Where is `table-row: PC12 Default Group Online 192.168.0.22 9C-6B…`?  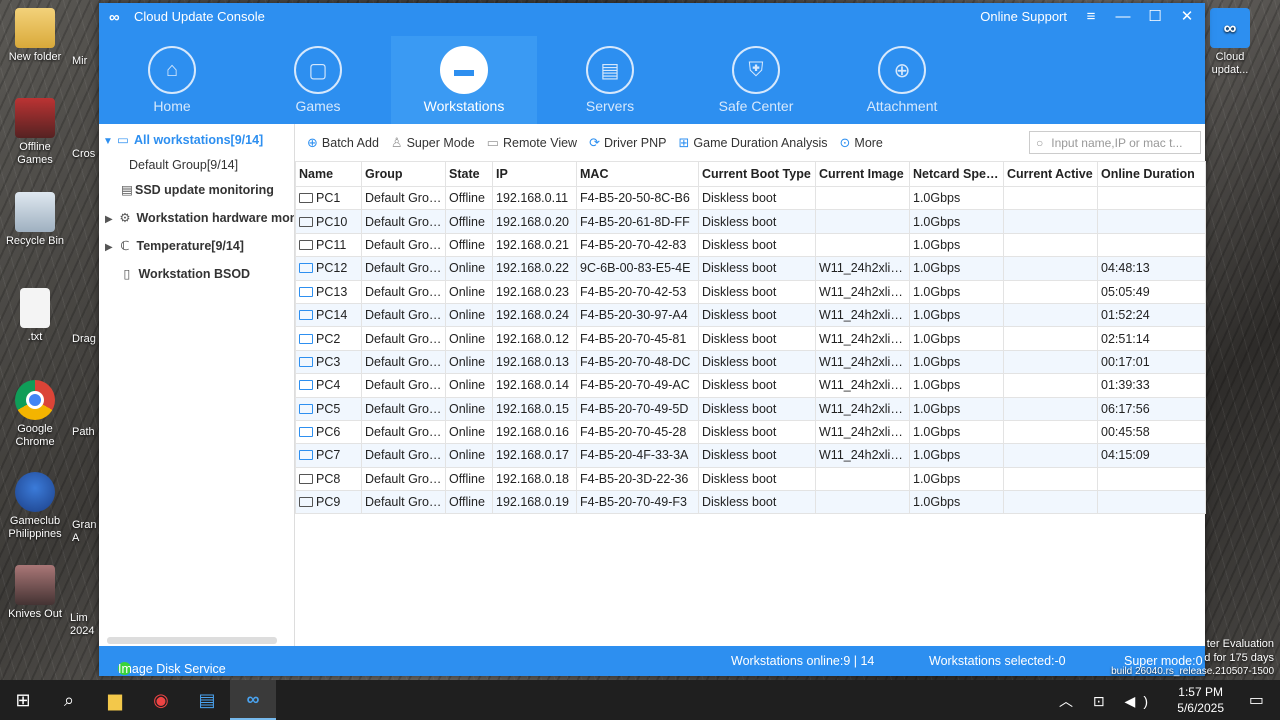
table-row: PC12 Default Group Online 192.168.0.22 9C-6B… is located at coordinates (750, 268).